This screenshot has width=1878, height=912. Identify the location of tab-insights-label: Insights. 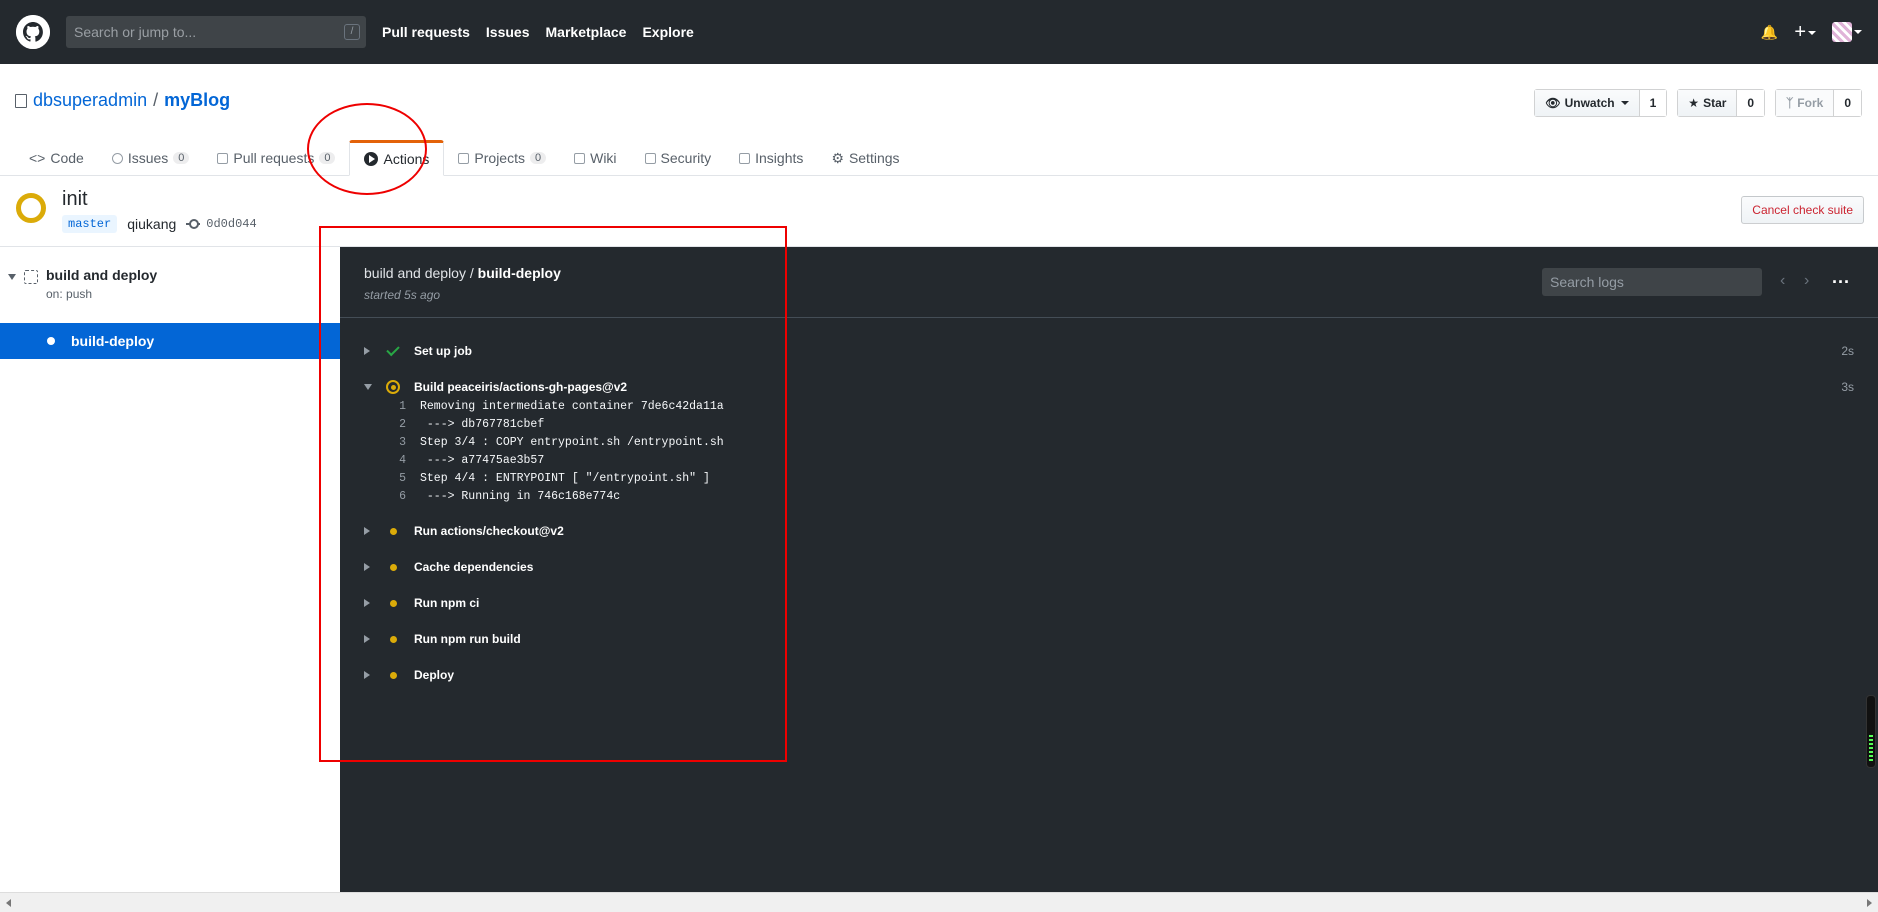
(779, 158).